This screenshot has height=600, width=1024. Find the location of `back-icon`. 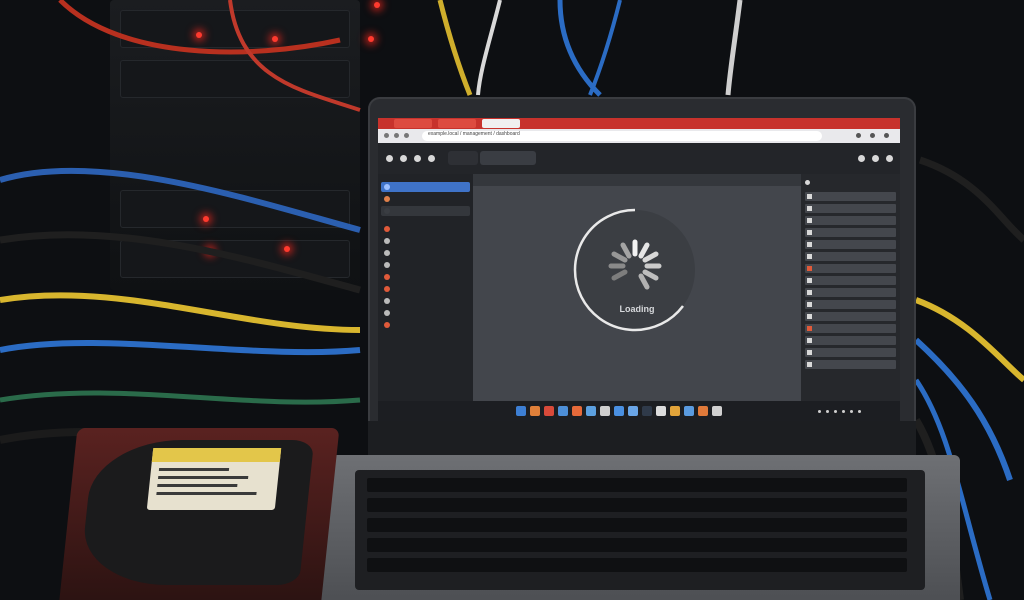

back-icon is located at coordinates (386, 135).